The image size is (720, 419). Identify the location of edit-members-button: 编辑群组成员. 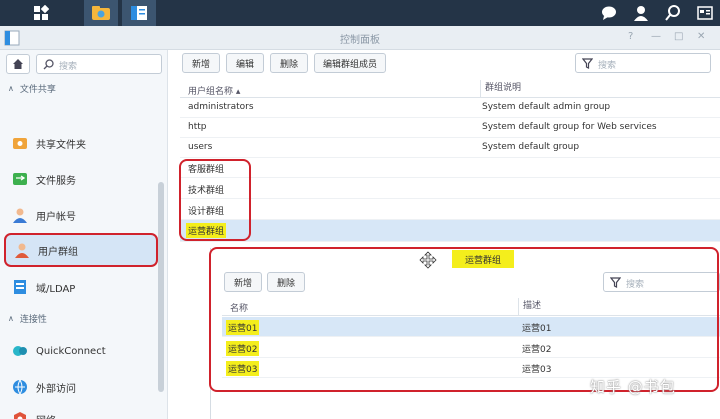
(350, 63).